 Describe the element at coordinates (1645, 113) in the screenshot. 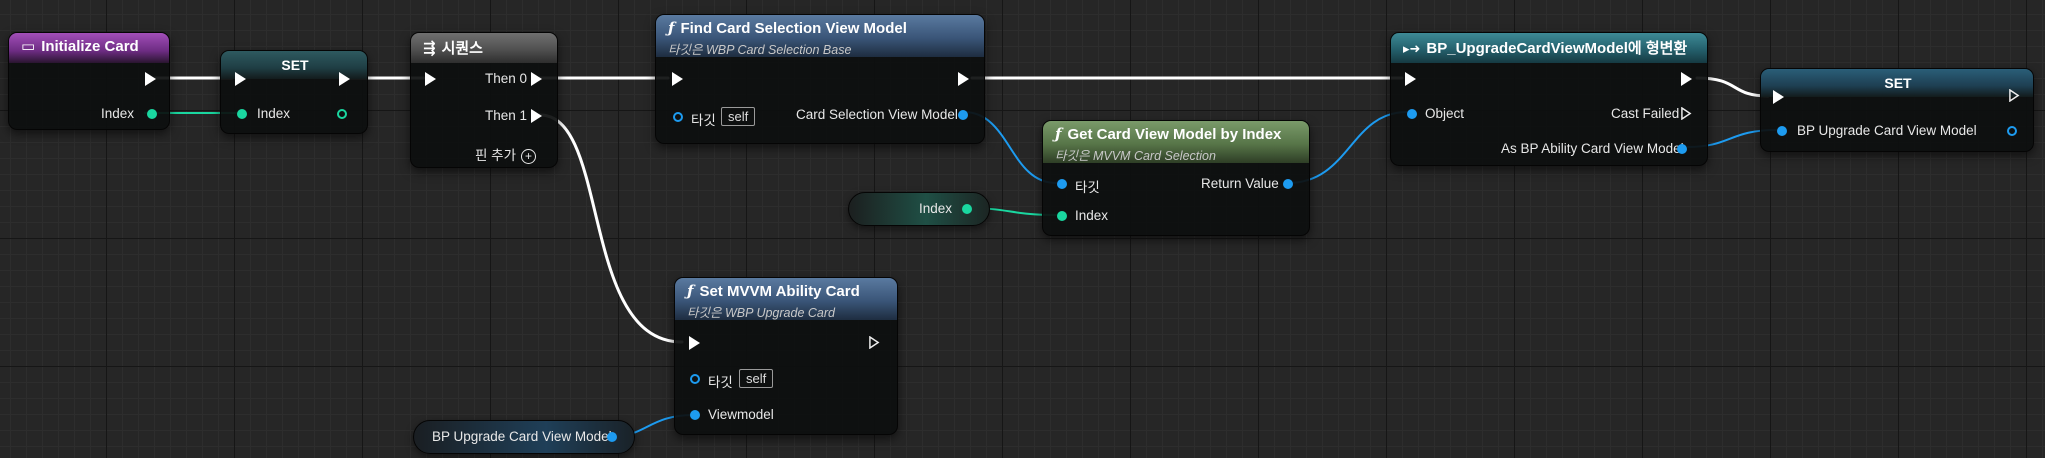

I see `cast-failed-label: Cast Failed` at that location.